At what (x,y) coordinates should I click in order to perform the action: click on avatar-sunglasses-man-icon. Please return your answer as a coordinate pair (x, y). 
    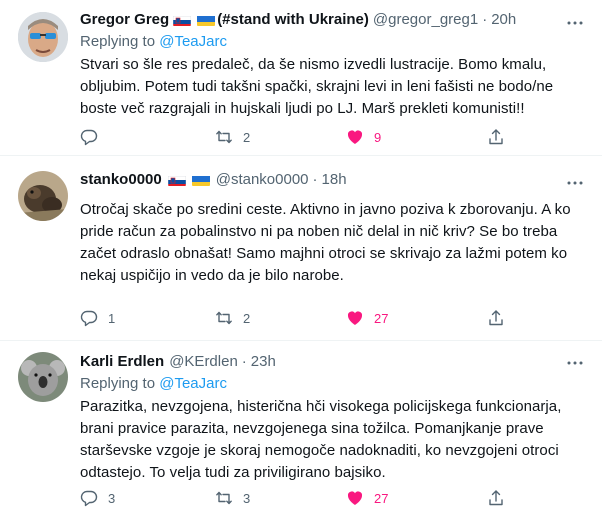
    Looking at the image, I should click on (43, 37).